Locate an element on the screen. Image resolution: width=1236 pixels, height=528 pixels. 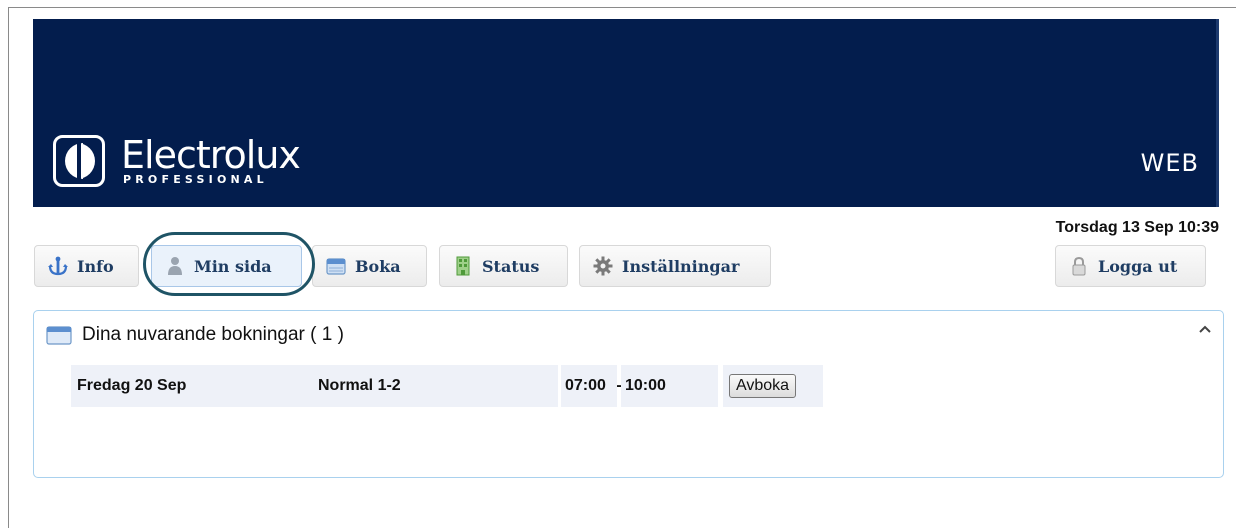
electrolux-logo-icon is located at coordinates (79, 161).